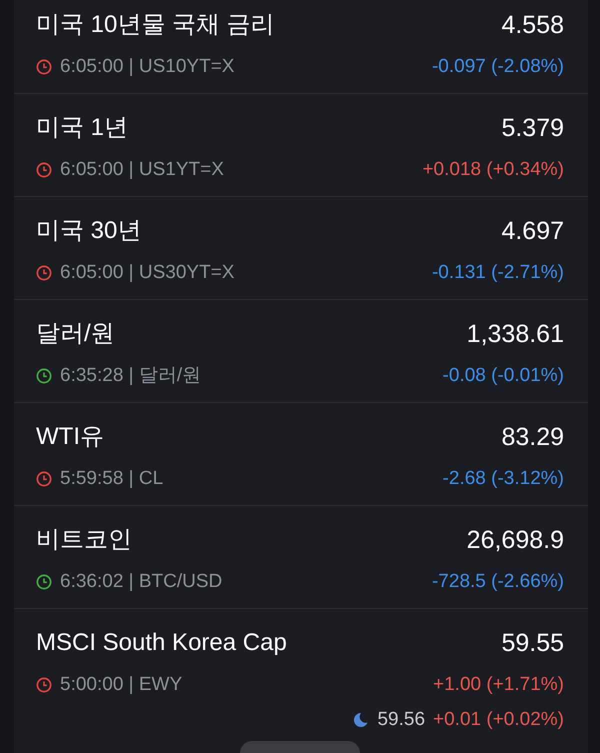 This screenshot has width=600, height=753. What do you see at coordinates (401, 720) in the screenshot?
I see `after-hours-price: 59.56` at bounding box center [401, 720].